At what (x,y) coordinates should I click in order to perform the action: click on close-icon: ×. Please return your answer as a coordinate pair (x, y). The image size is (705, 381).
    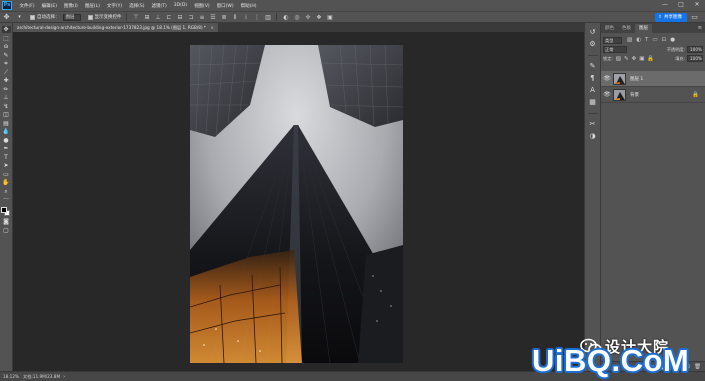
    Looking at the image, I should click on (212, 27).